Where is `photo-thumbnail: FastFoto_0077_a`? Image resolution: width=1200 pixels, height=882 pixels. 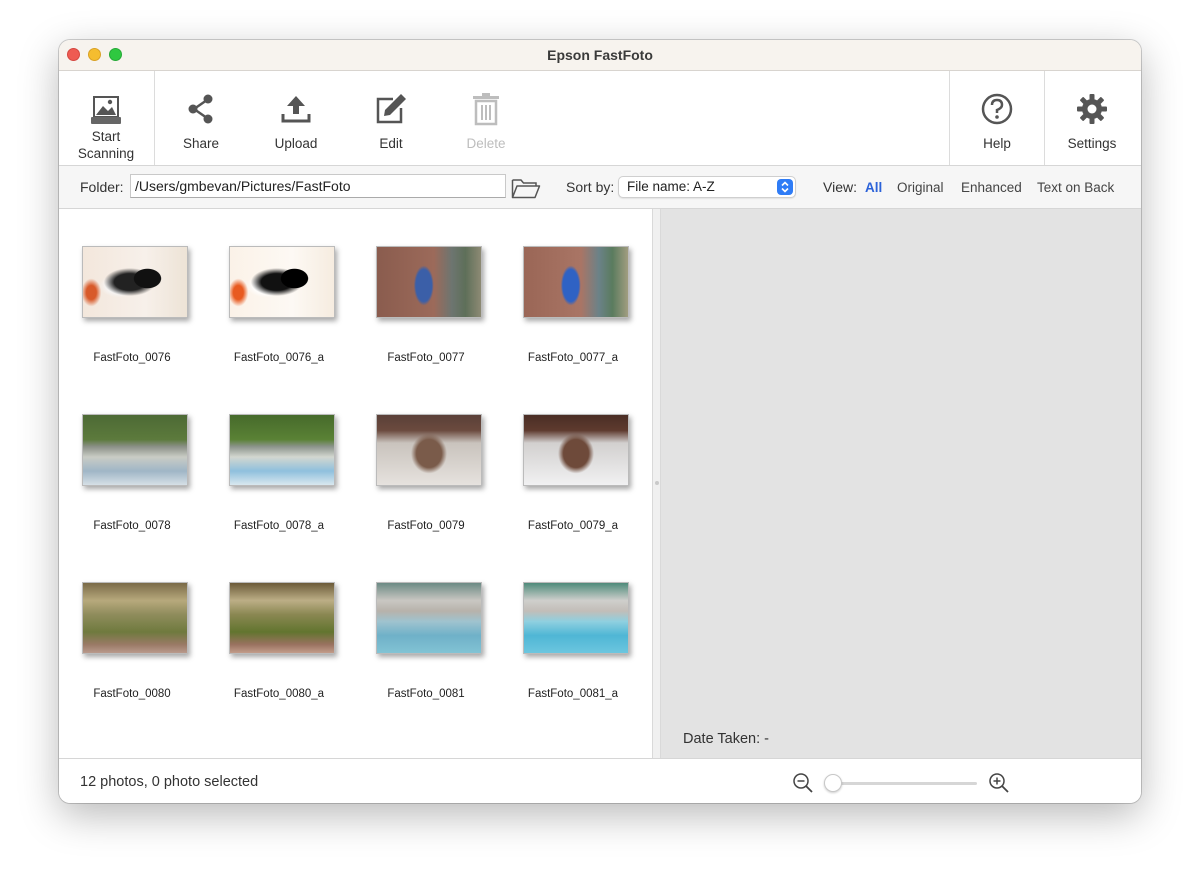
photo-thumbnail: FastFoto_0077_a is located at coordinates (573, 290).